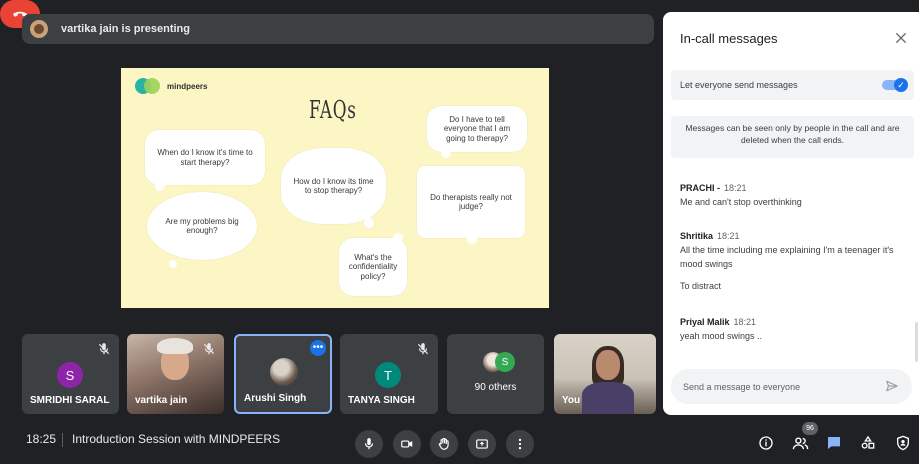  I want to click on participant-name: You, so click(571, 400).